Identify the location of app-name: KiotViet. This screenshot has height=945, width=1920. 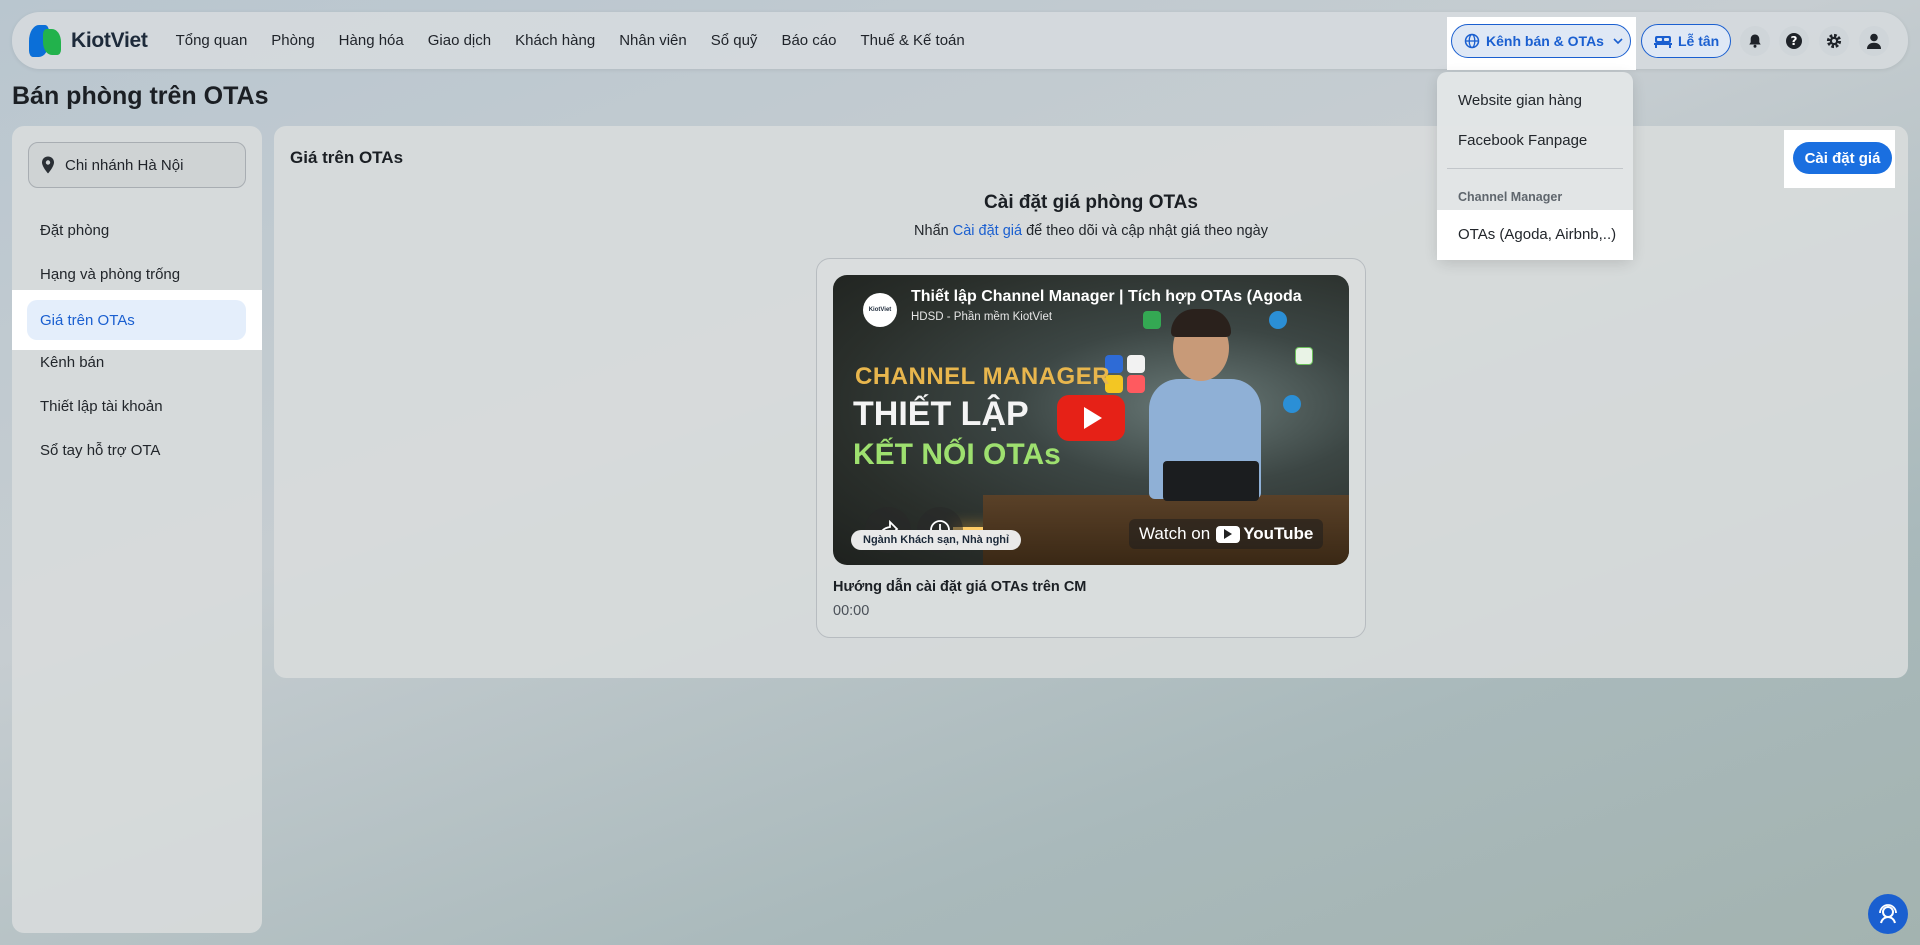
(109, 40).